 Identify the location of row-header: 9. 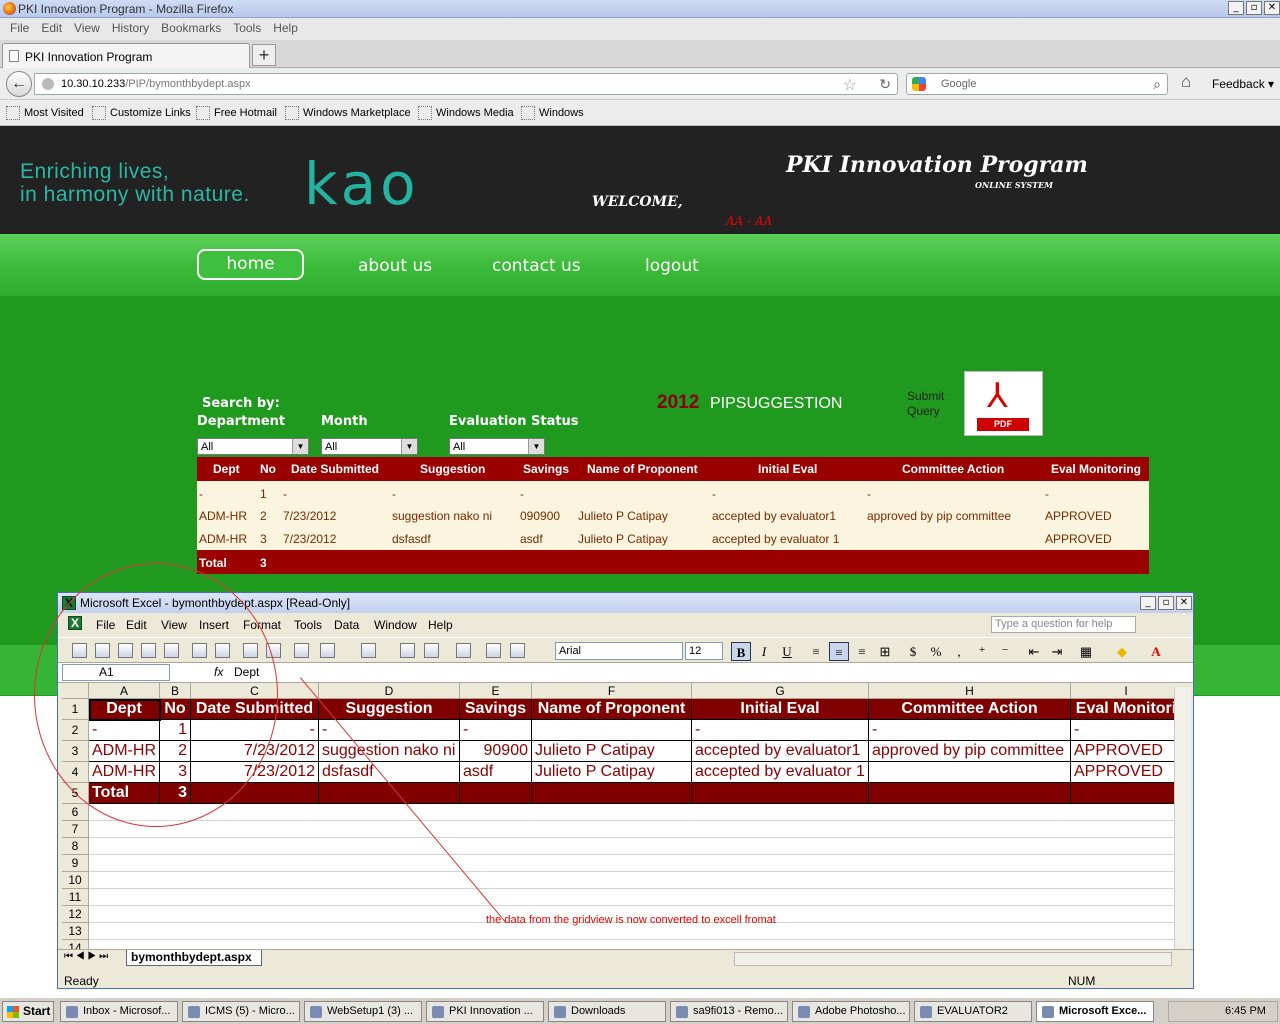
(75, 863).